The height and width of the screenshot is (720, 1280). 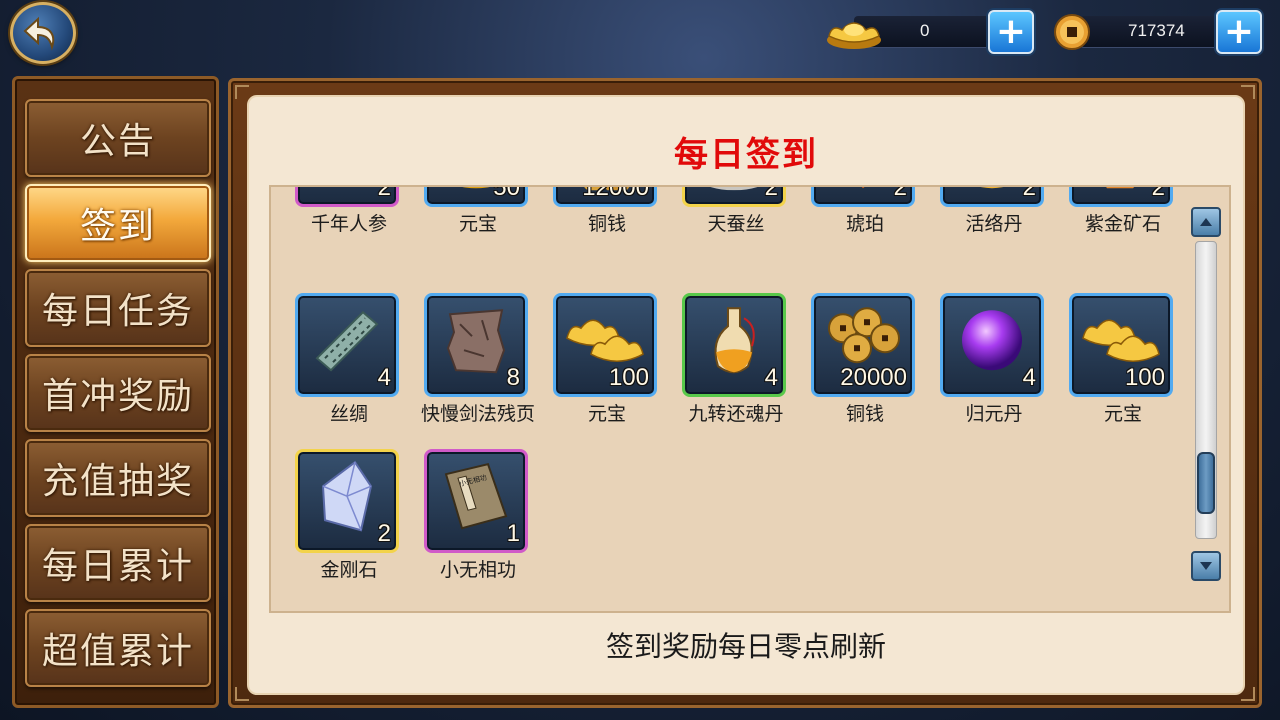 I want to click on copper-coin-icon, so click(x=1072, y=32).